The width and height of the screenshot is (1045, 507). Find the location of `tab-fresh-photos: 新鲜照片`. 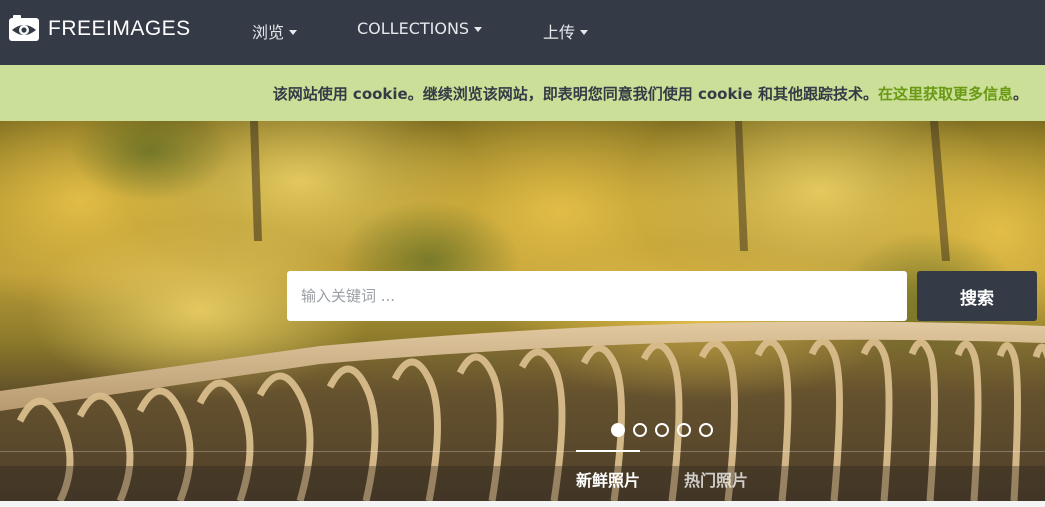

tab-fresh-photos: 新鲜照片 is located at coordinates (608, 479).